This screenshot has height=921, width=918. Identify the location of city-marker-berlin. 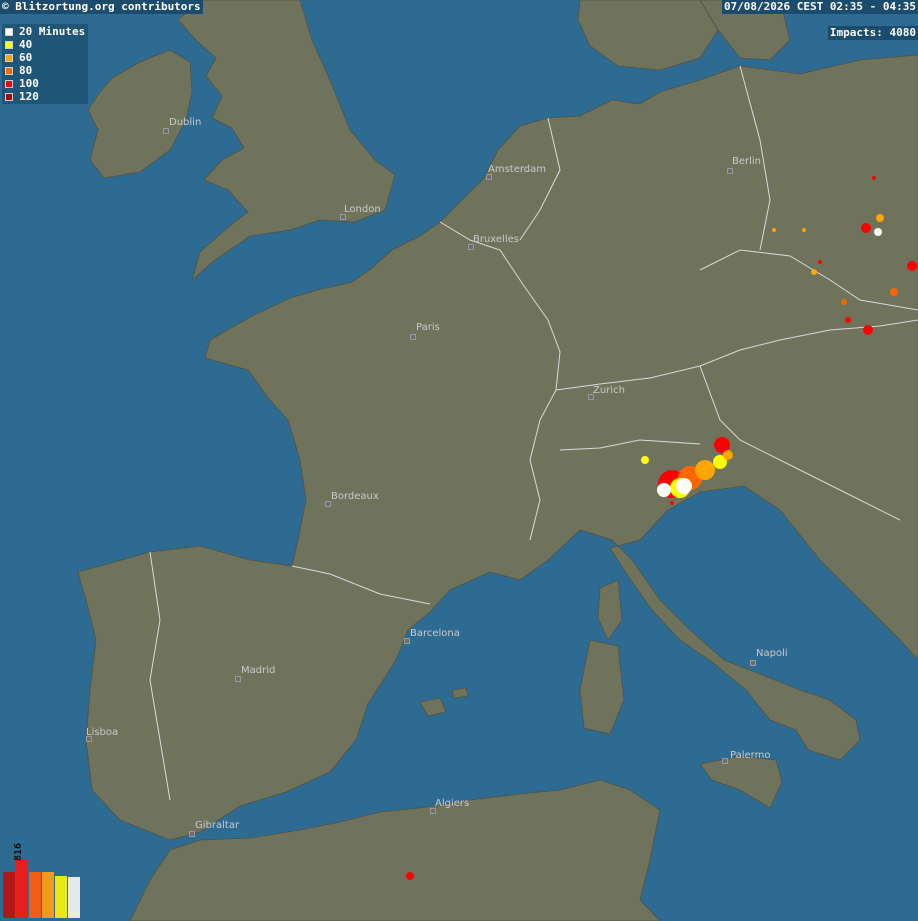
(730, 171).